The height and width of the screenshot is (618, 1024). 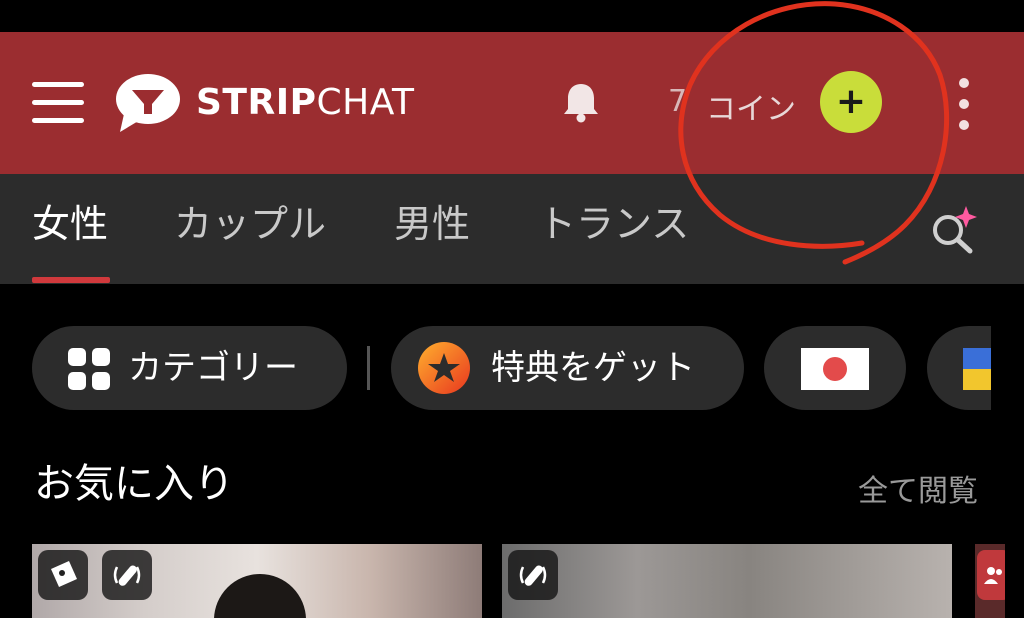 What do you see at coordinates (260, 596) in the screenshot?
I see `thumbnail-image` at bounding box center [260, 596].